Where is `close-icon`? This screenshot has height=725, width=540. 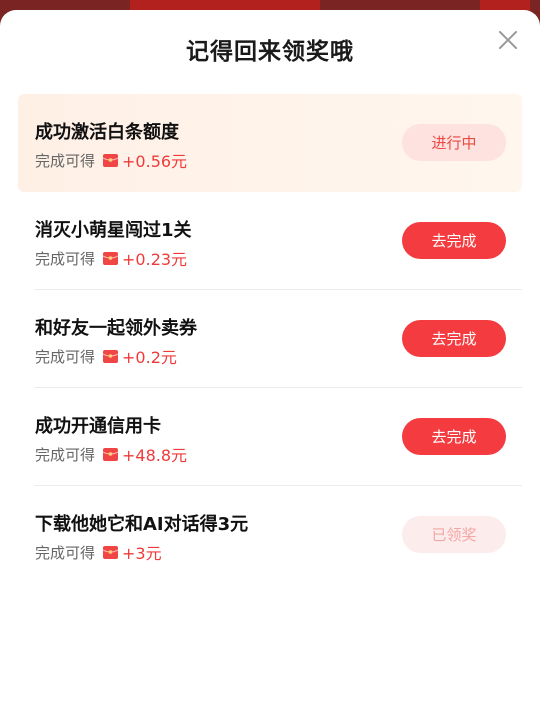
close-icon is located at coordinates (508, 40).